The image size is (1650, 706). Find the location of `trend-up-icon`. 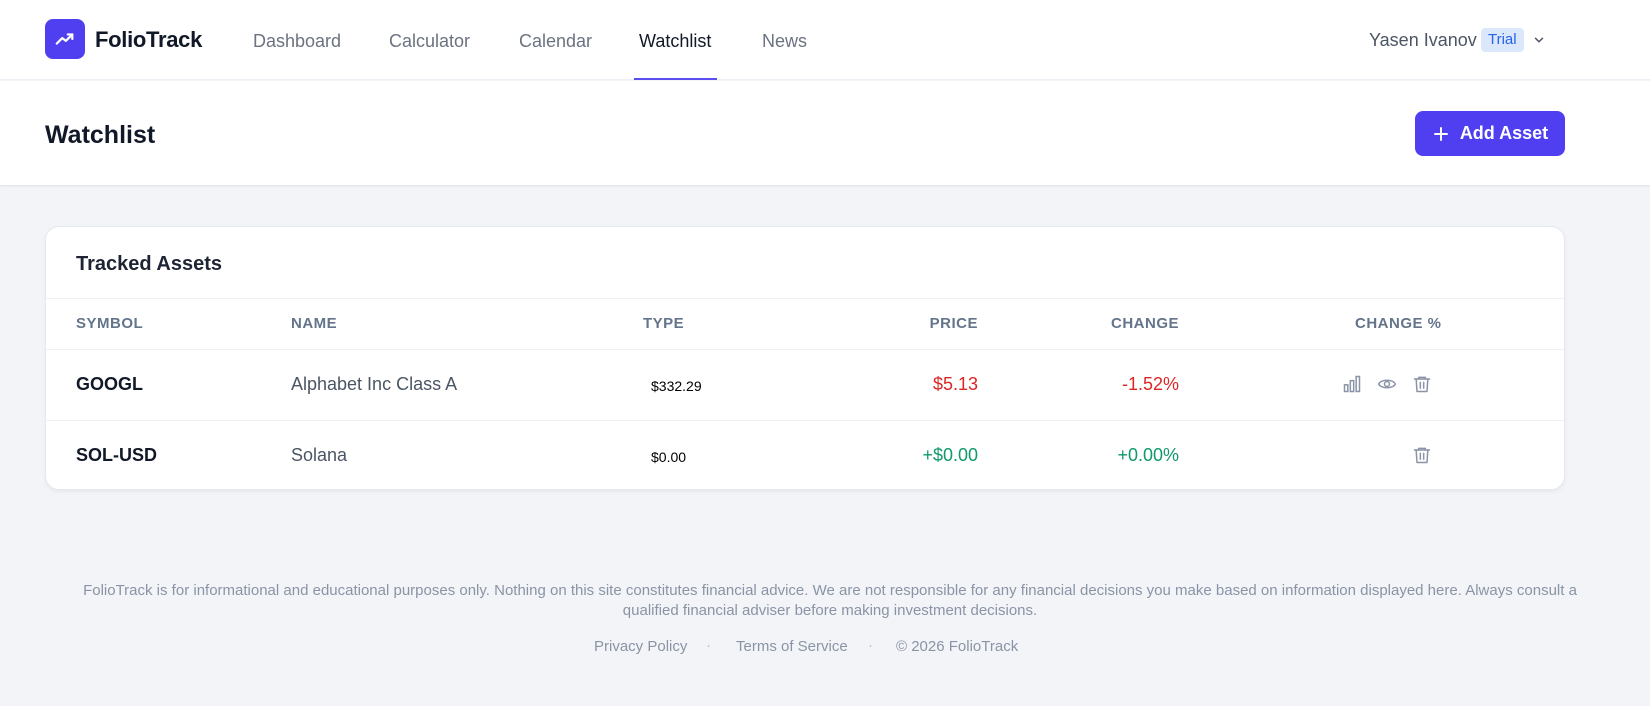

trend-up-icon is located at coordinates (64, 39).